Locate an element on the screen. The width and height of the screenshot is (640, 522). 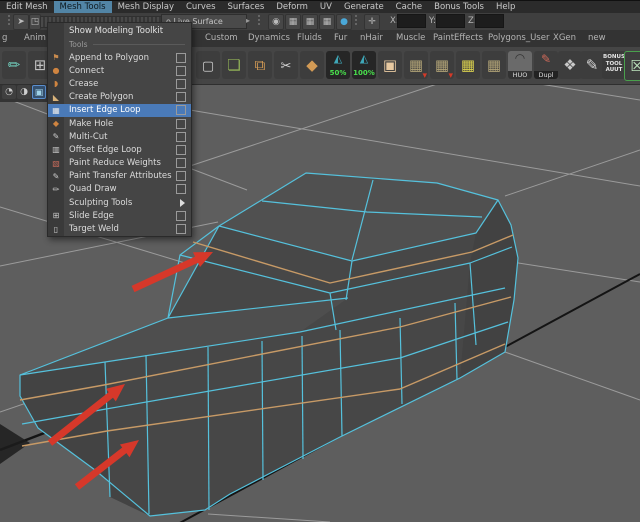
menu-item-target-weld: ▯ Target Weld is located at coordinates (119, 228).